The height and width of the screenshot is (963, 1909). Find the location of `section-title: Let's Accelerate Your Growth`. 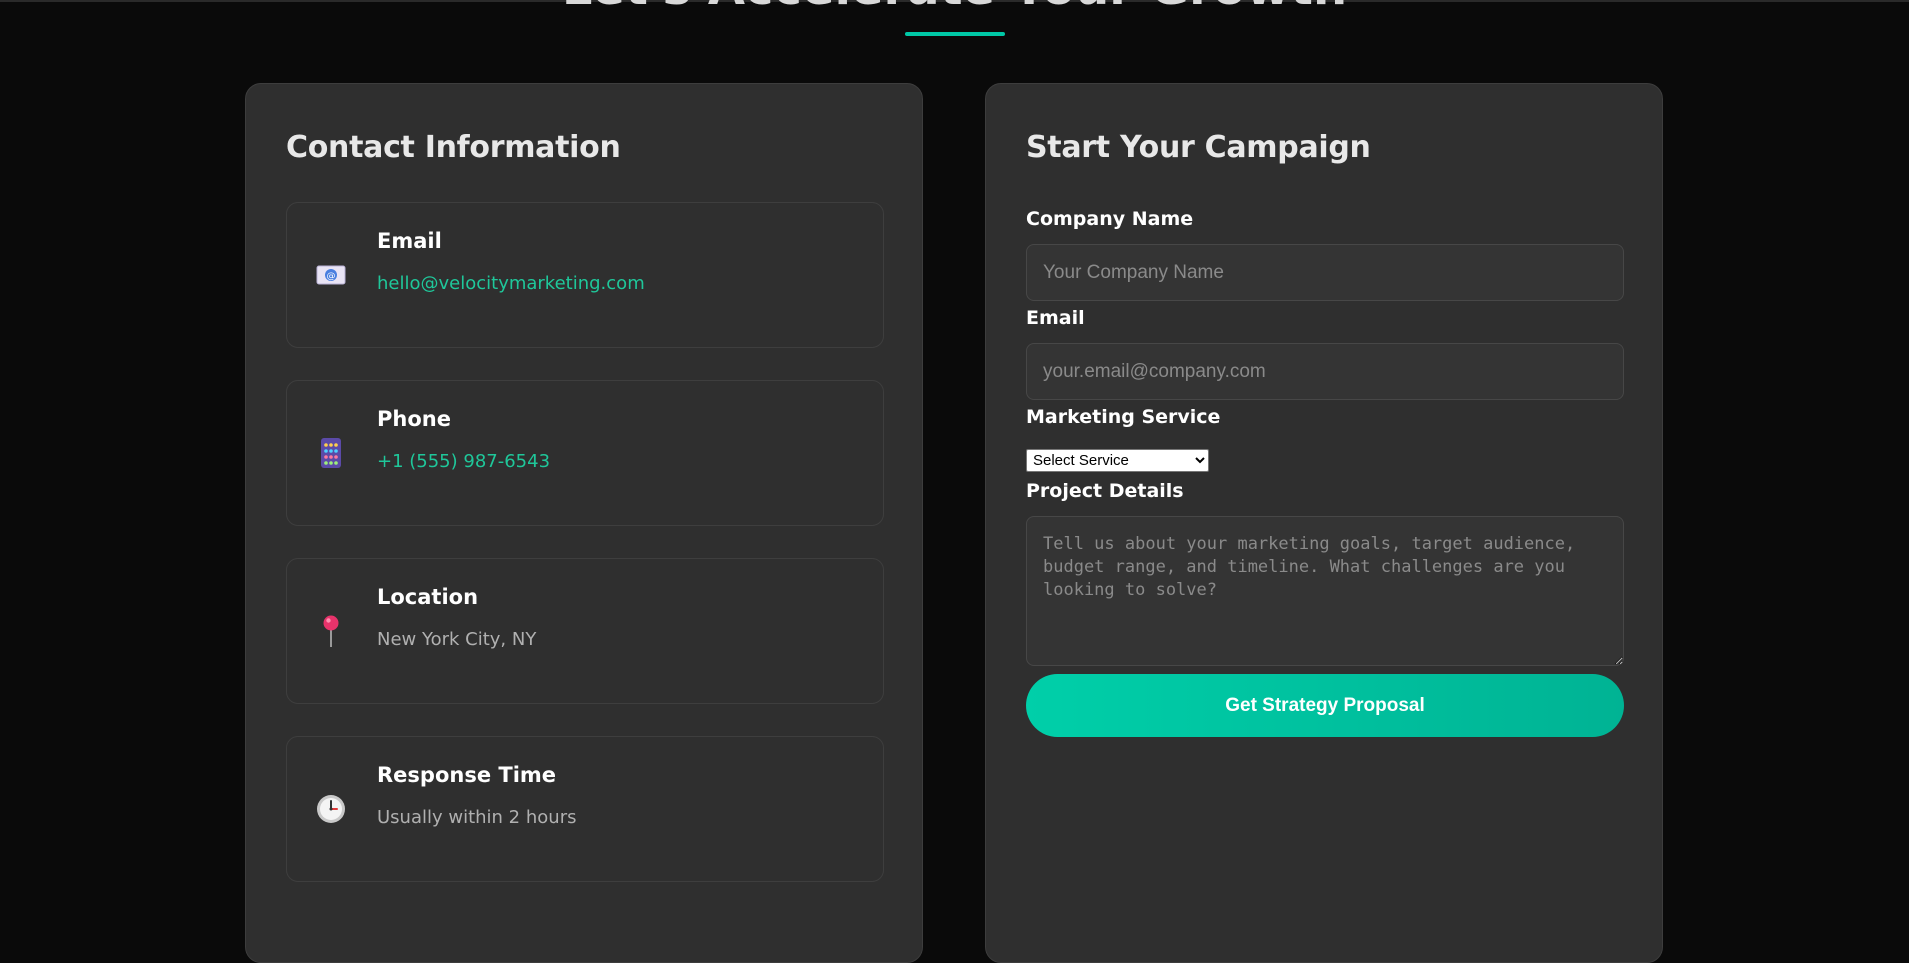

section-title: Let's Accelerate Your Growth is located at coordinates (954, 6).